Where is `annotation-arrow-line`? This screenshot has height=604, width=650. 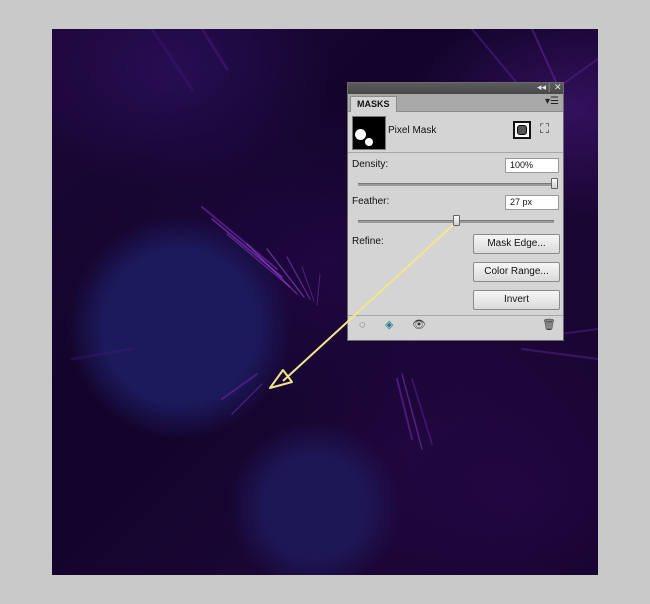 annotation-arrow-line is located at coordinates (368, 303).